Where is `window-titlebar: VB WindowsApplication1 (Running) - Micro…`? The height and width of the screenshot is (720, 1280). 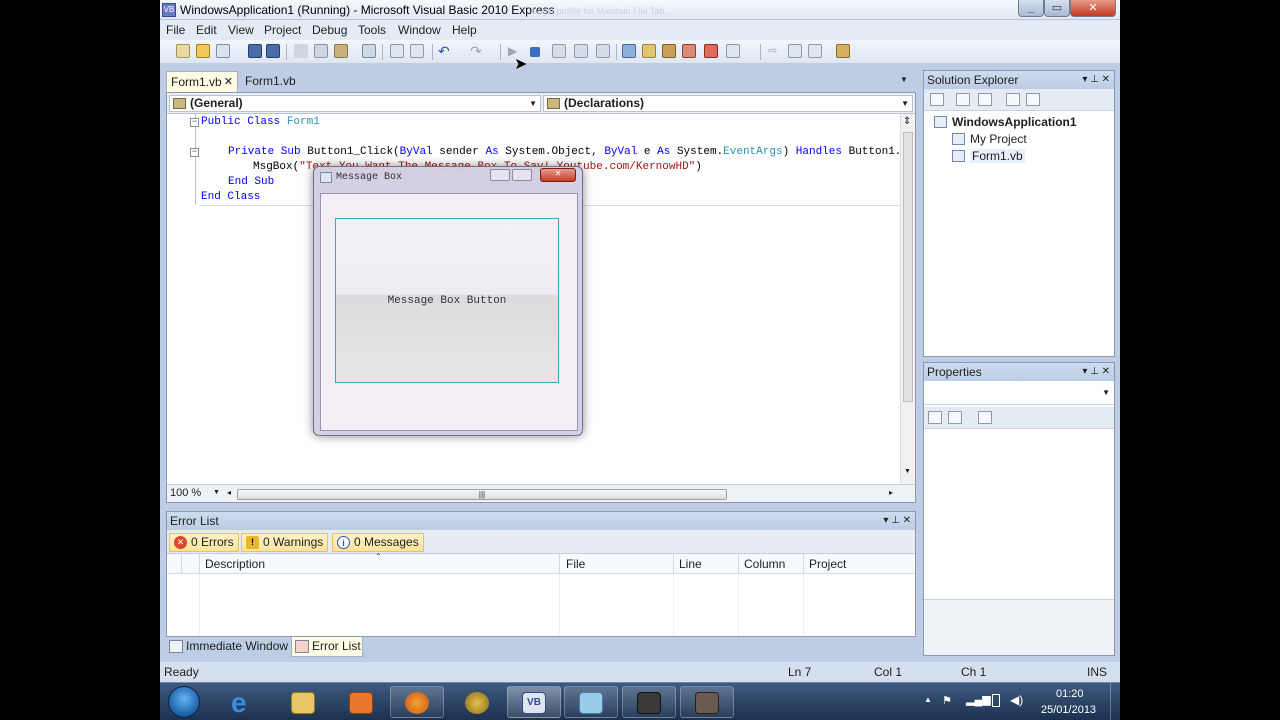
window-titlebar: VB WindowsApplication1 (Running) - Micro… is located at coordinates (640, 10).